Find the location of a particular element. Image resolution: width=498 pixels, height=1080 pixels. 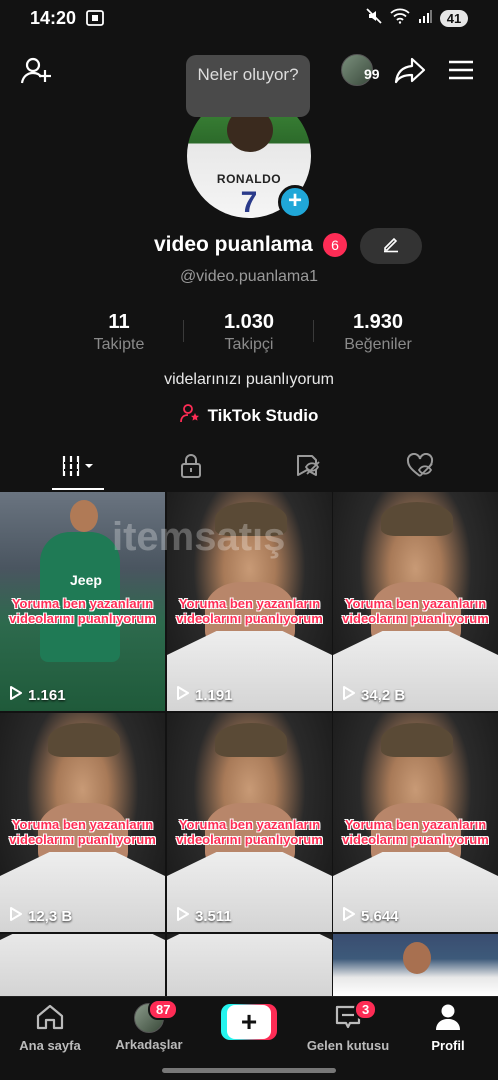

profile-handle: @video.puanlama1 is located at coordinates (249, 276).